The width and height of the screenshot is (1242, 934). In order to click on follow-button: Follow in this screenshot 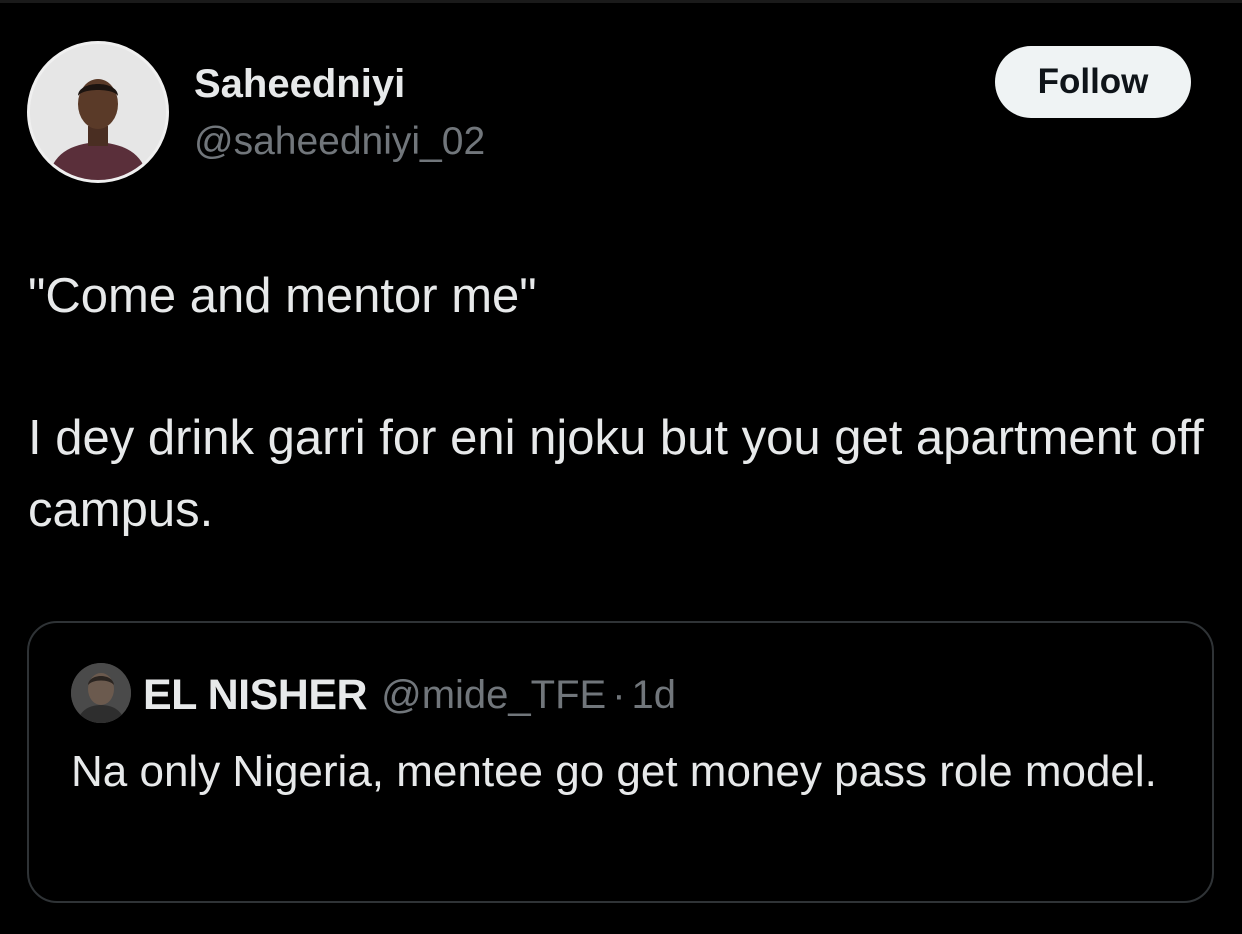, I will do `click(1093, 82)`.